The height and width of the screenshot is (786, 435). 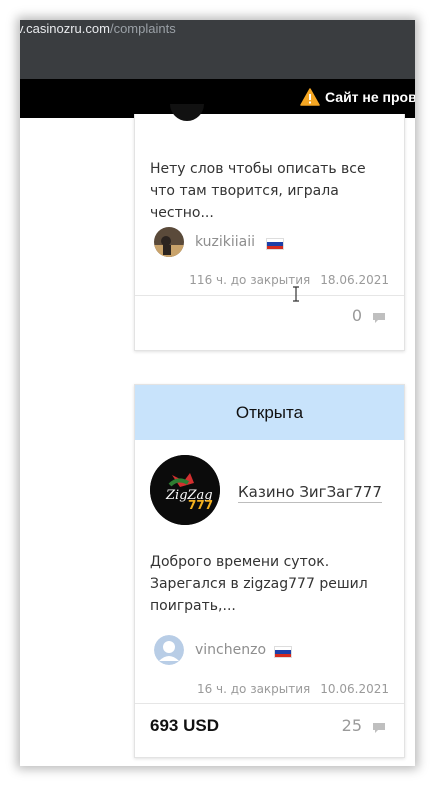 What do you see at coordinates (185, 490) in the screenshot?
I see `casino-logo: ZigZag 777` at bounding box center [185, 490].